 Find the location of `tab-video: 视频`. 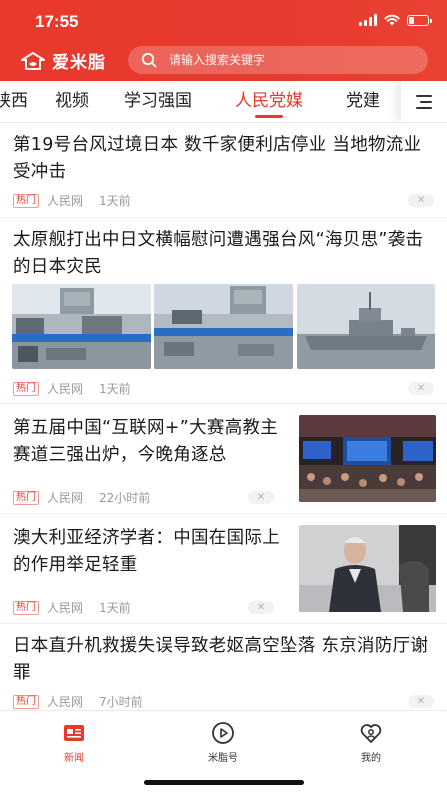

tab-video: 视频 is located at coordinates (72, 101).